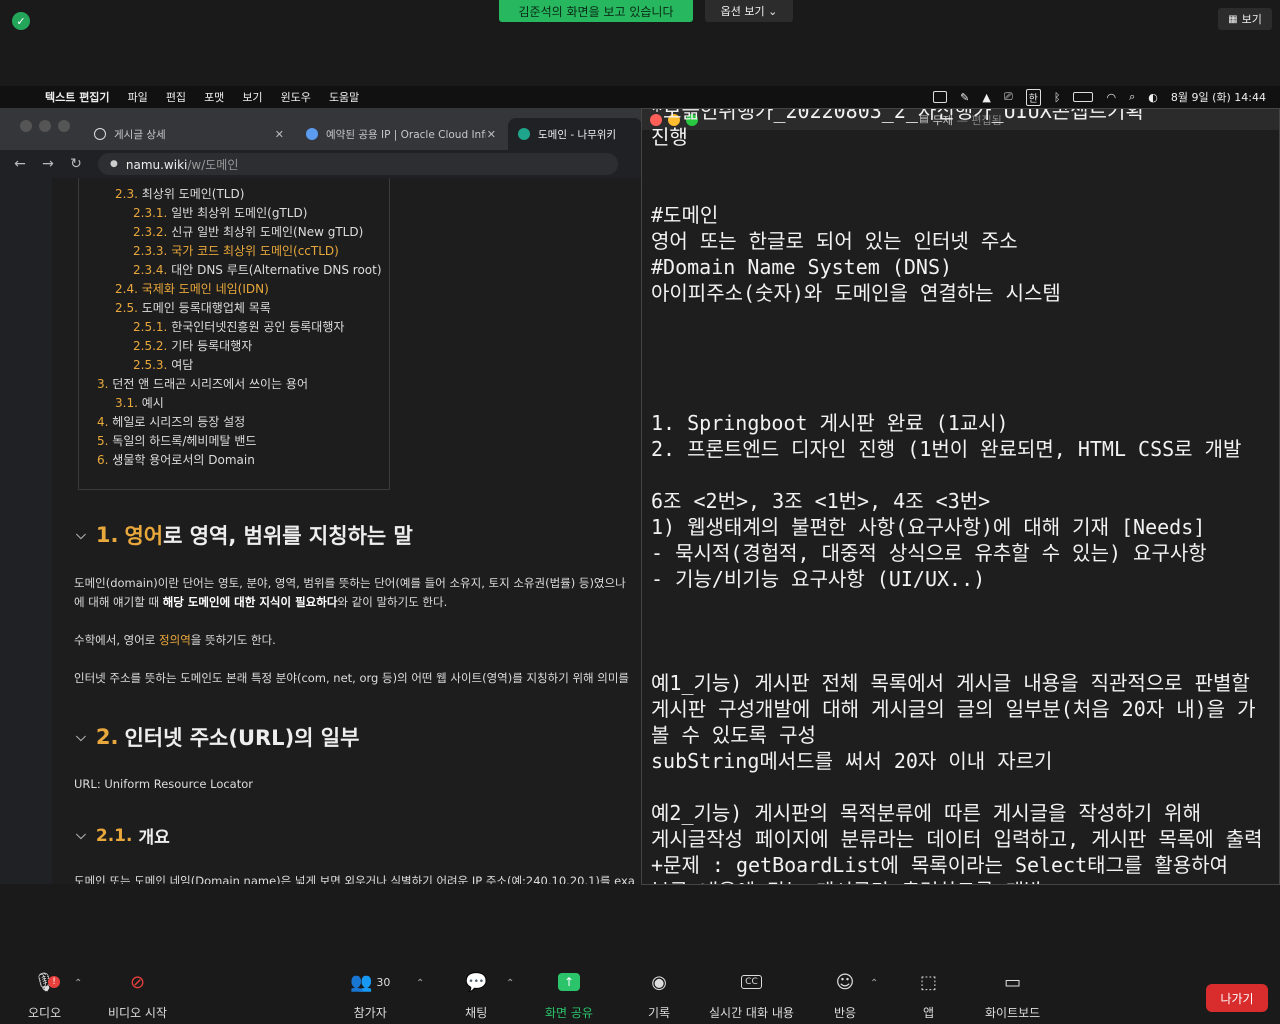  Describe the element at coordinates (370, 995) in the screenshot. I see `participants-button: 👥 30 참가자` at that location.